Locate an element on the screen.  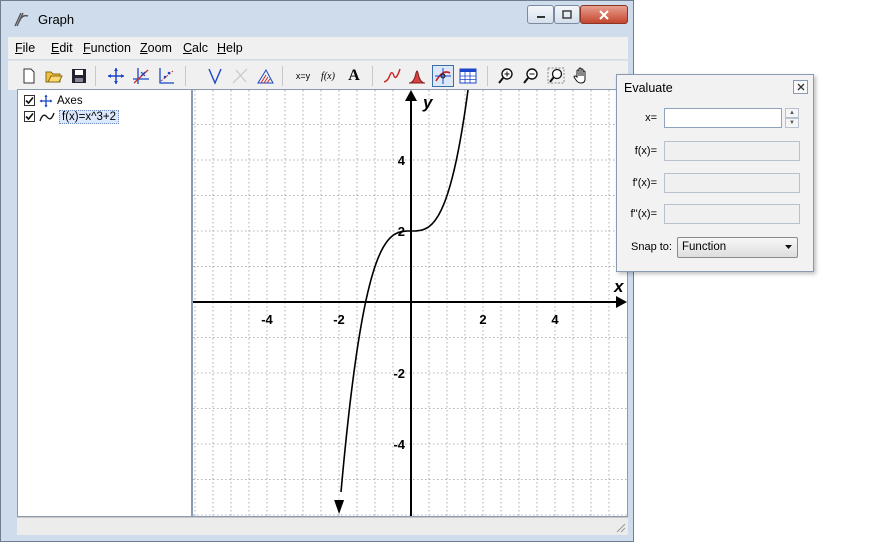
insert-label-button: A is located at coordinates (354, 76).